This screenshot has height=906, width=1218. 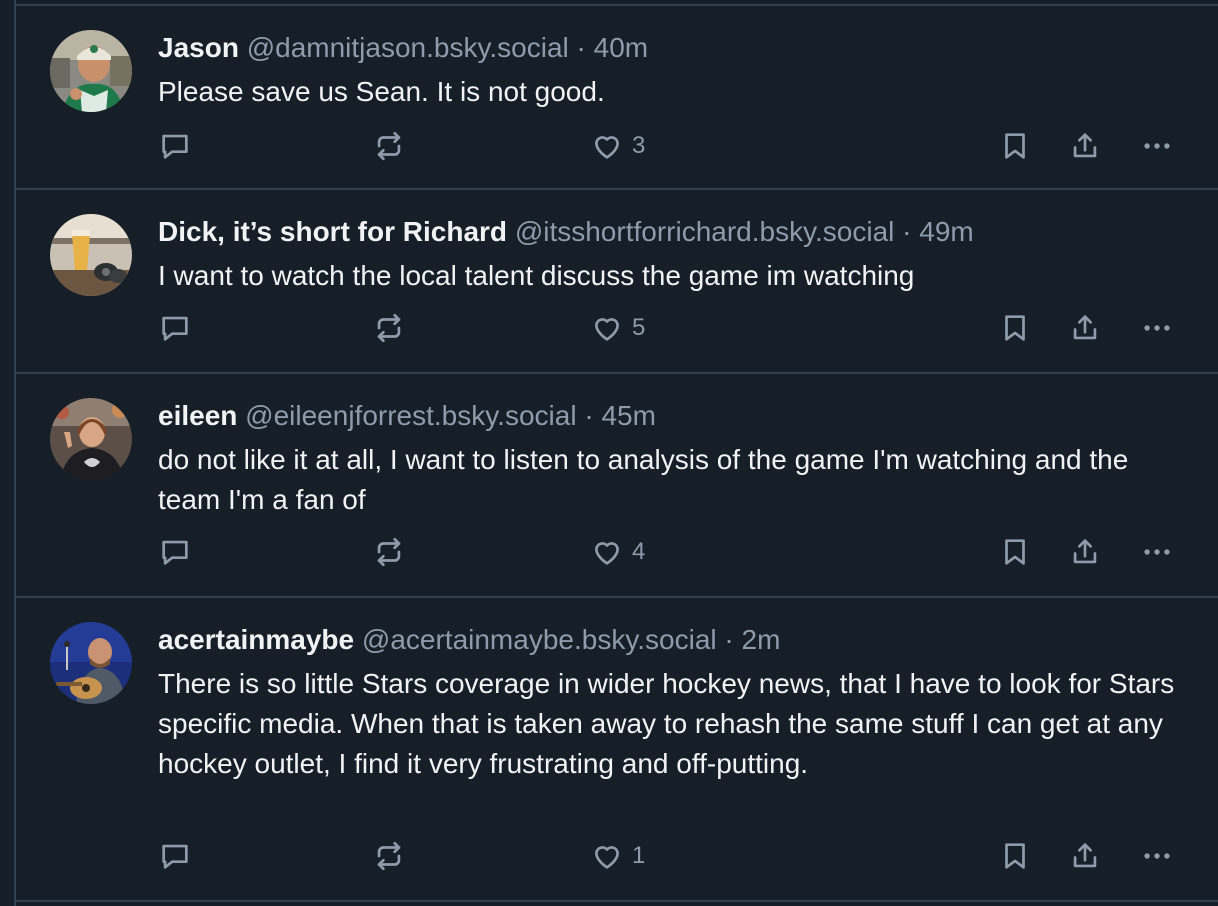 What do you see at coordinates (381, 91) in the screenshot?
I see `post-text: Please save us Sean. It is not good.` at bounding box center [381, 91].